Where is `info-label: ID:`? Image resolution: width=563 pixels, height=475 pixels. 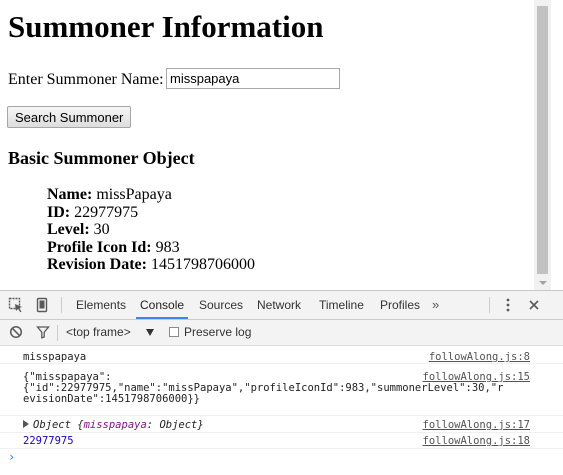 info-label: ID: is located at coordinates (59, 212).